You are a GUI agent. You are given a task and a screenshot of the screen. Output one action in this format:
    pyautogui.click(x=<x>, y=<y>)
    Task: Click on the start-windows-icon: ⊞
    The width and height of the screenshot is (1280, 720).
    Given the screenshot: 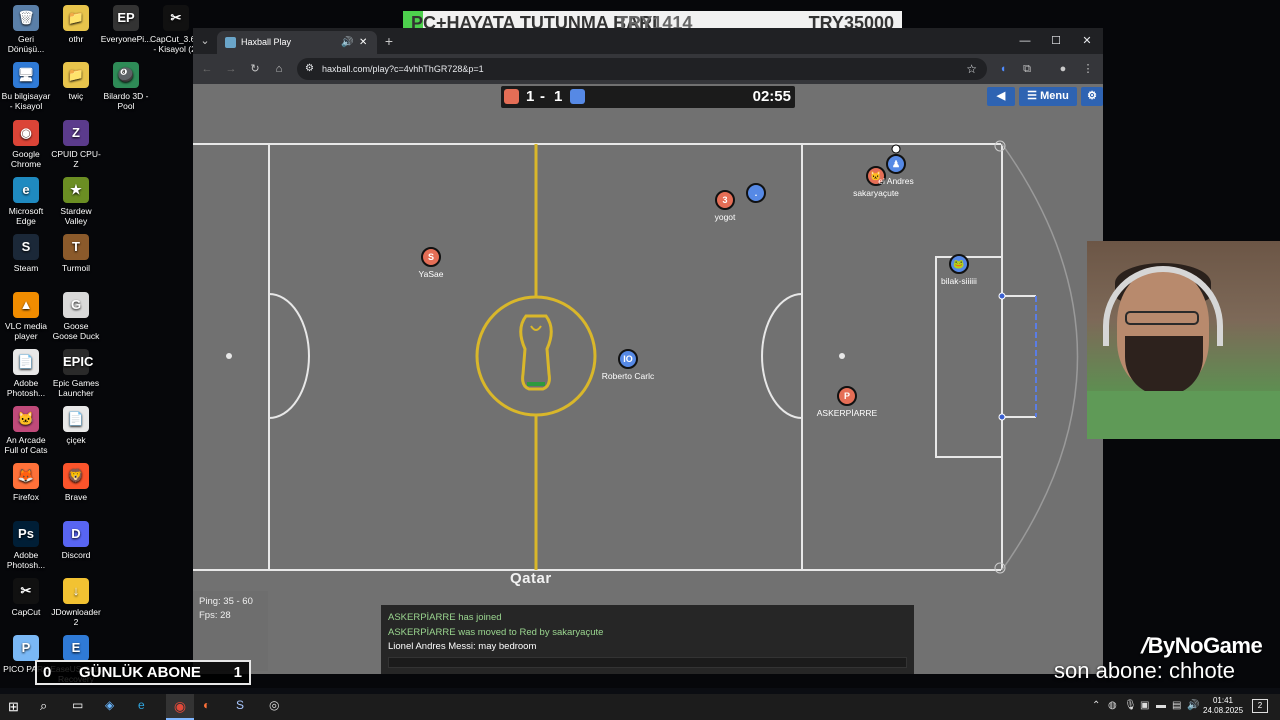 What is the action you would take?
    pyautogui.click(x=16, y=707)
    